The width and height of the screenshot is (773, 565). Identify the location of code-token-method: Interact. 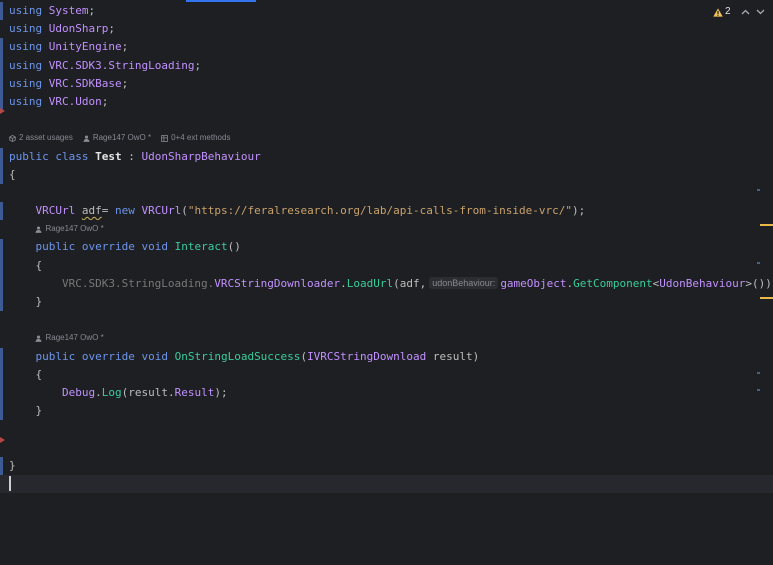
(201, 246).